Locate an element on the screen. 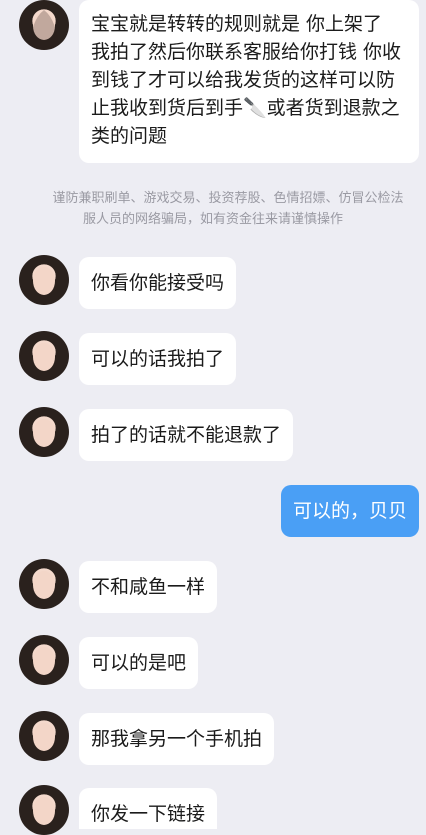  message-bubble: 那我拿另一个手机拍 is located at coordinates (177, 739).